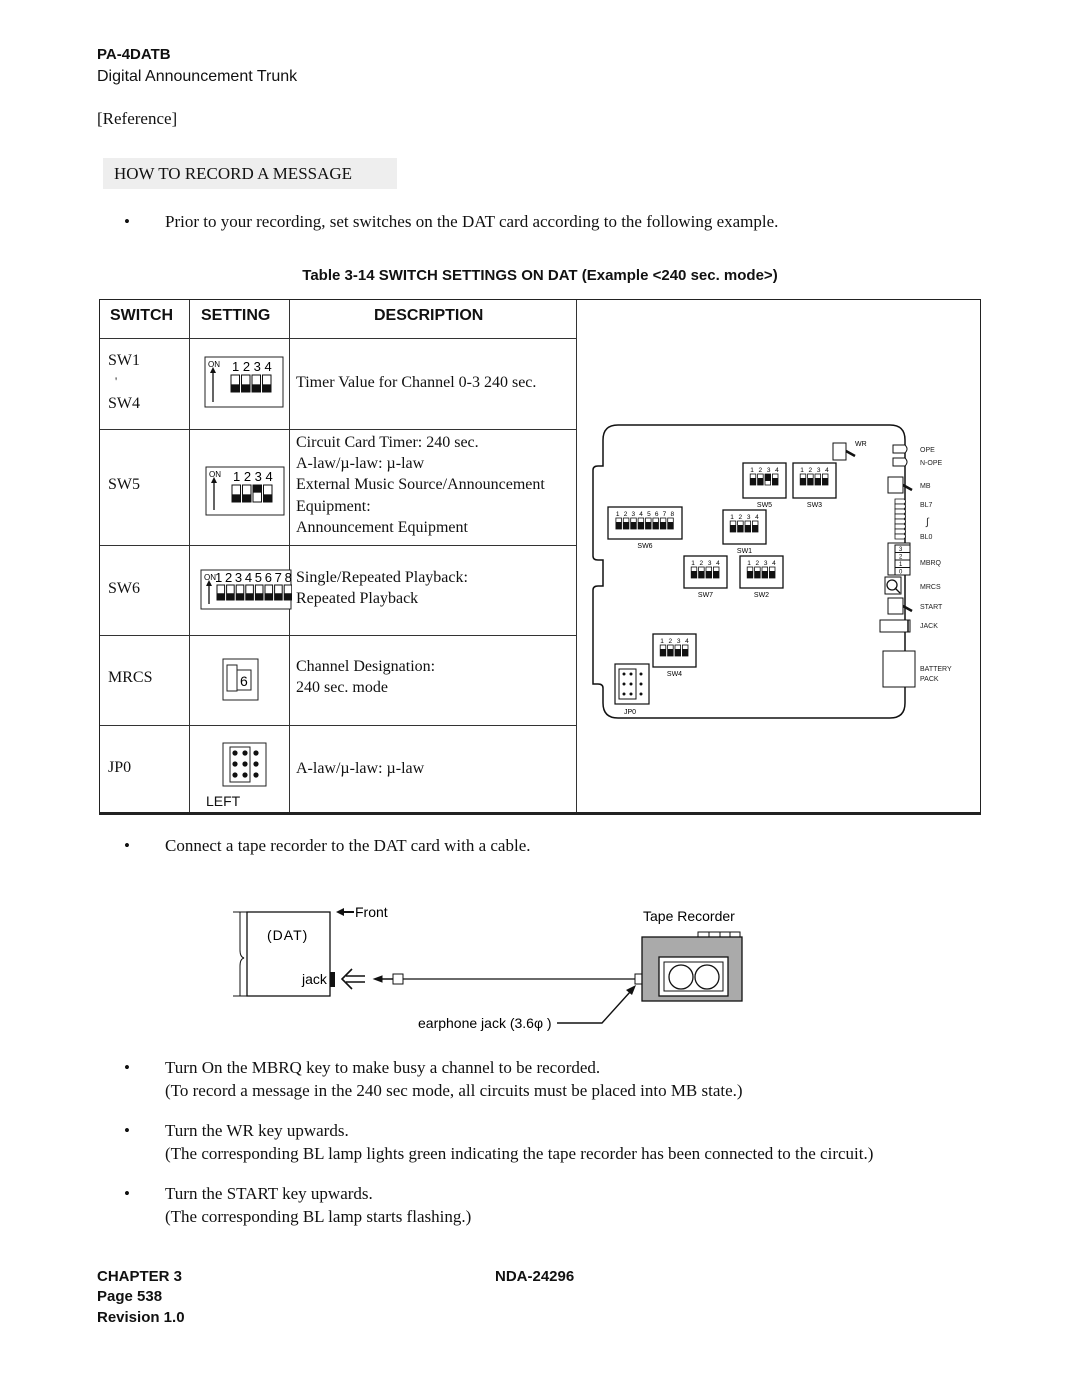  I want to click on insert-arrow-icon, so click(352, 979).